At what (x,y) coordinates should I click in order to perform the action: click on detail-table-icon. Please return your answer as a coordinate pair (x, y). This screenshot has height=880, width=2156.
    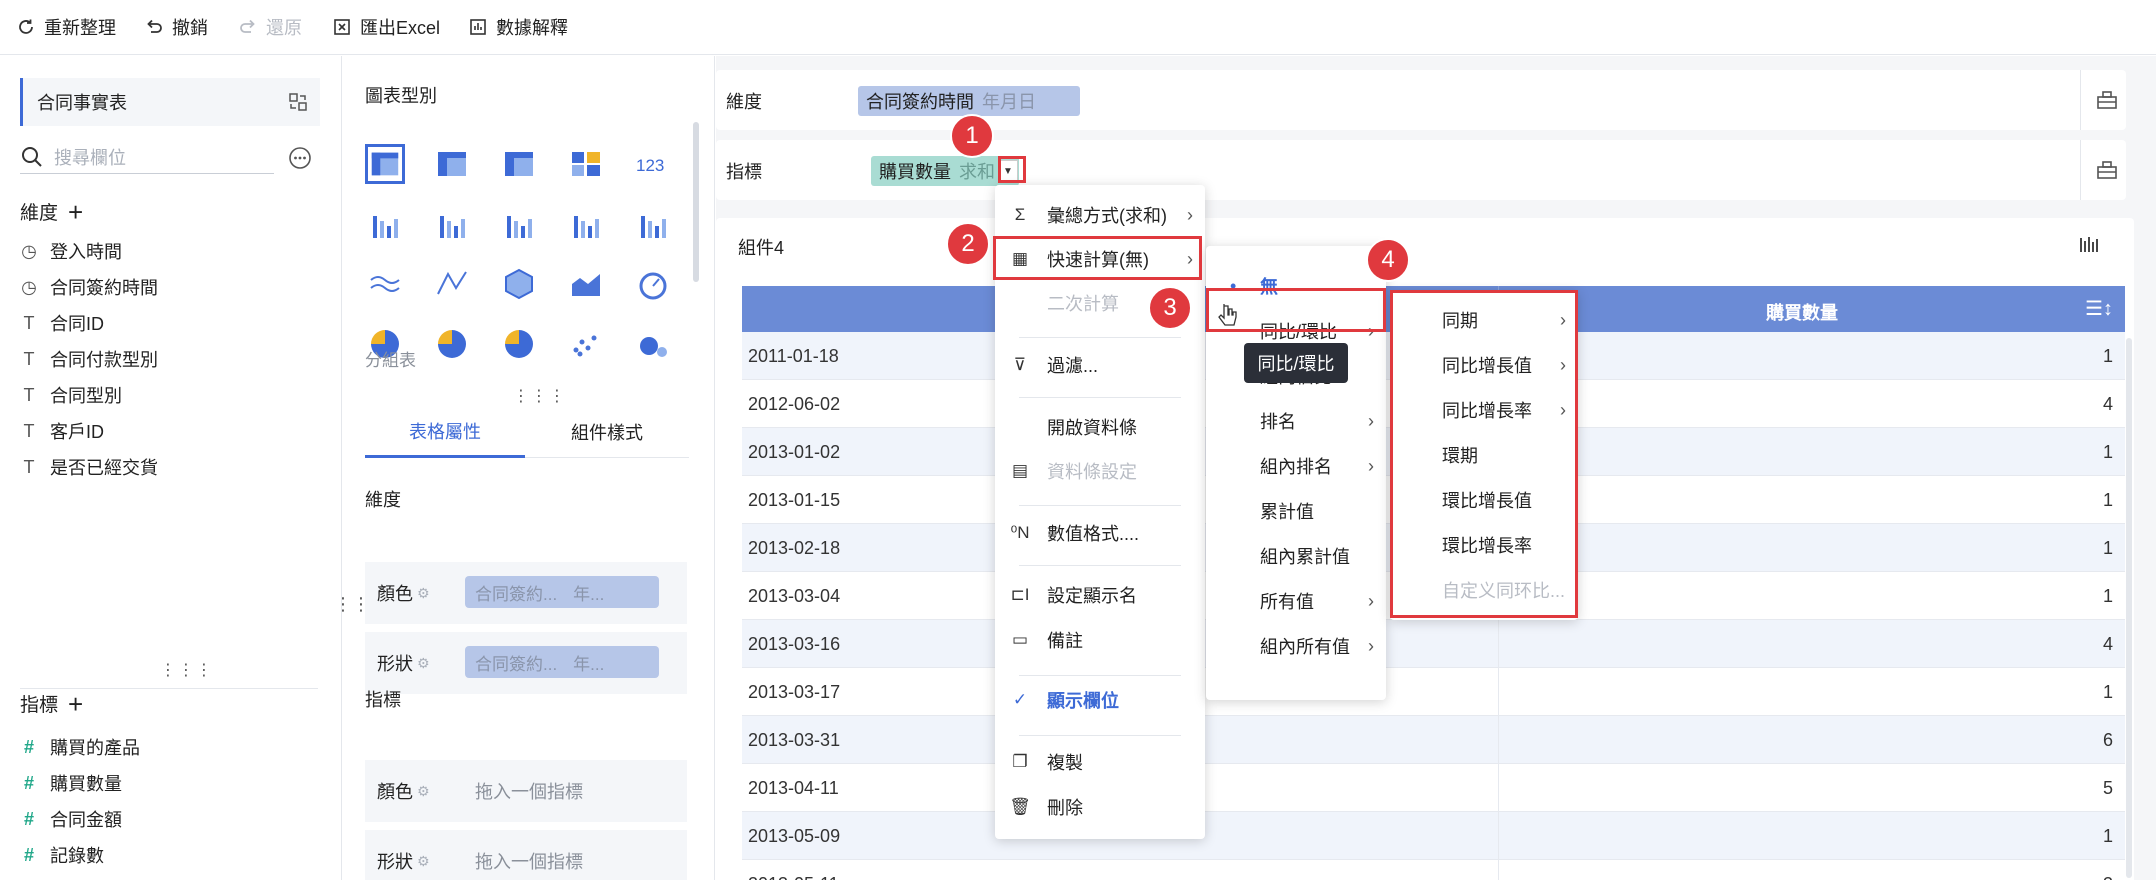
    Looking at the image, I should click on (519, 164).